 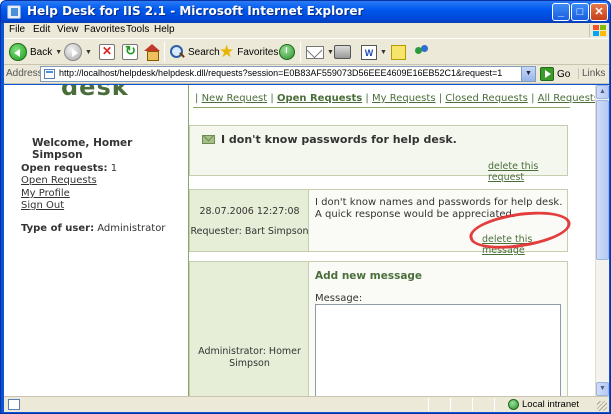 I want to click on mail-button: ▼, so click(x=320, y=52).